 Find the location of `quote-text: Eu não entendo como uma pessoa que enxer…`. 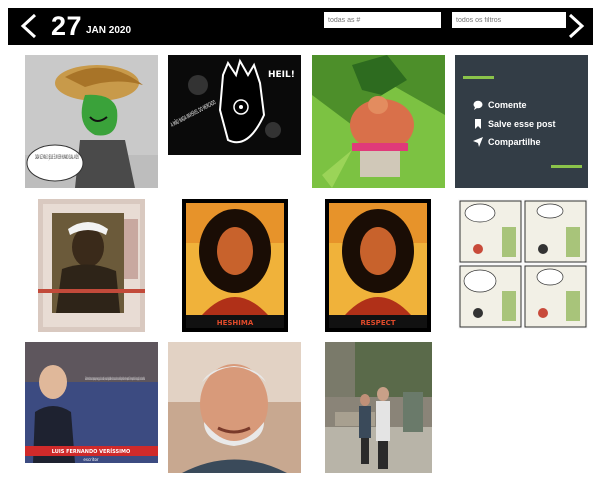

quote-text: Eu não entendo como uma pessoa que enxer… is located at coordinates (115, 378).